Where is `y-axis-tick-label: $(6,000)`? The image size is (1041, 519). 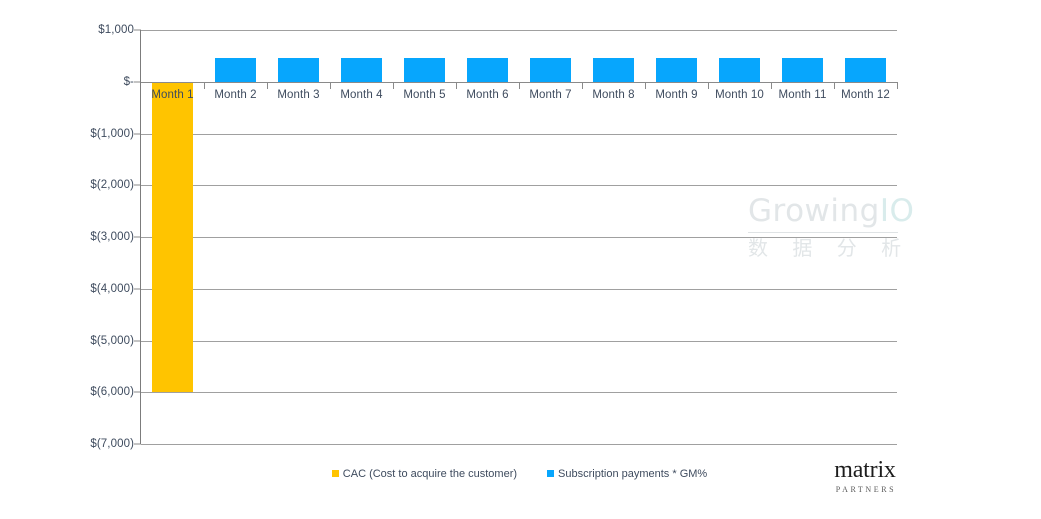 y-axis-tick-label: $(6,000) is located at coordinates (112, 392).